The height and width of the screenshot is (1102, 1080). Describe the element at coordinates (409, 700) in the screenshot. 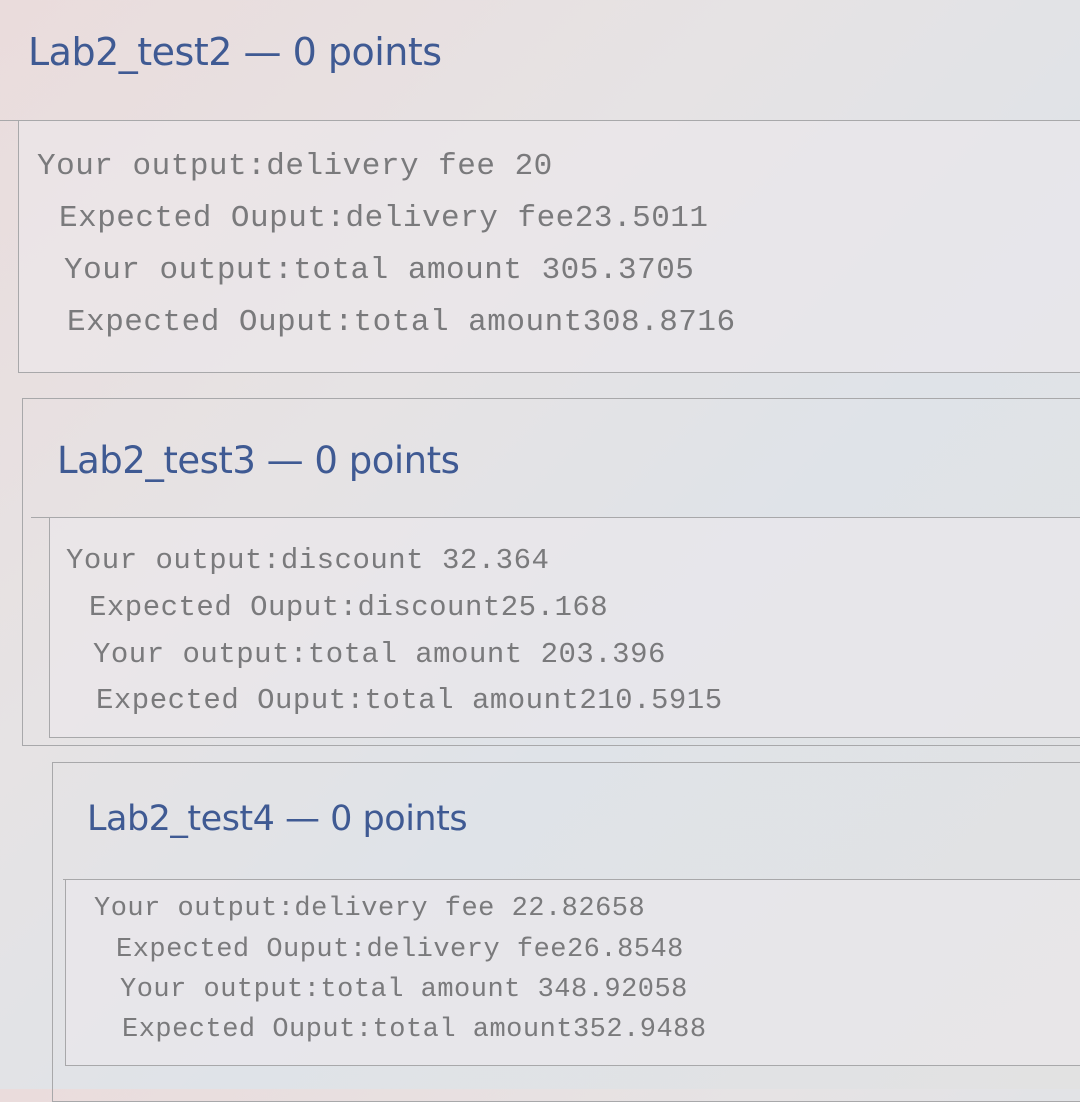

I see `output-line: Expected Ouput:total amount210.5915` at that location.